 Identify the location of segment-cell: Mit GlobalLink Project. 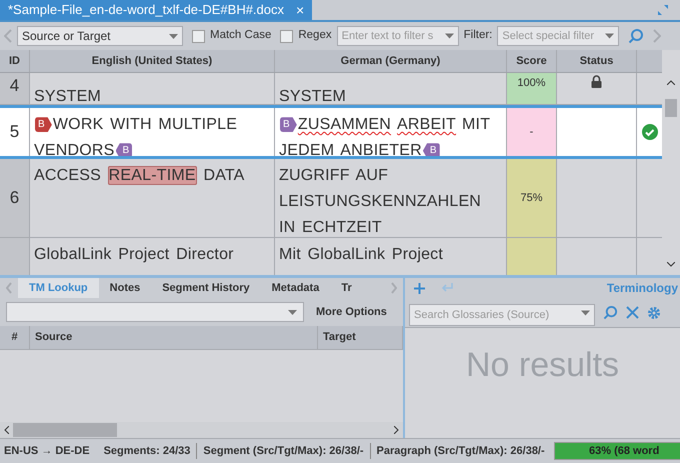
(391, 256).